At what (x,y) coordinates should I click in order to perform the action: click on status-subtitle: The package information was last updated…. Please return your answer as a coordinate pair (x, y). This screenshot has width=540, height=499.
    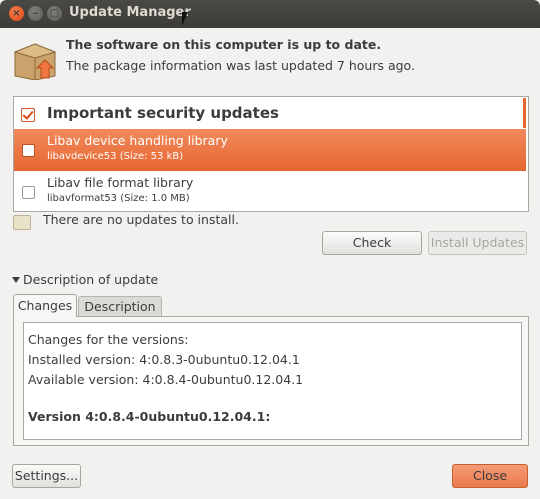
    Looking at the image, I should click on (240, 65).